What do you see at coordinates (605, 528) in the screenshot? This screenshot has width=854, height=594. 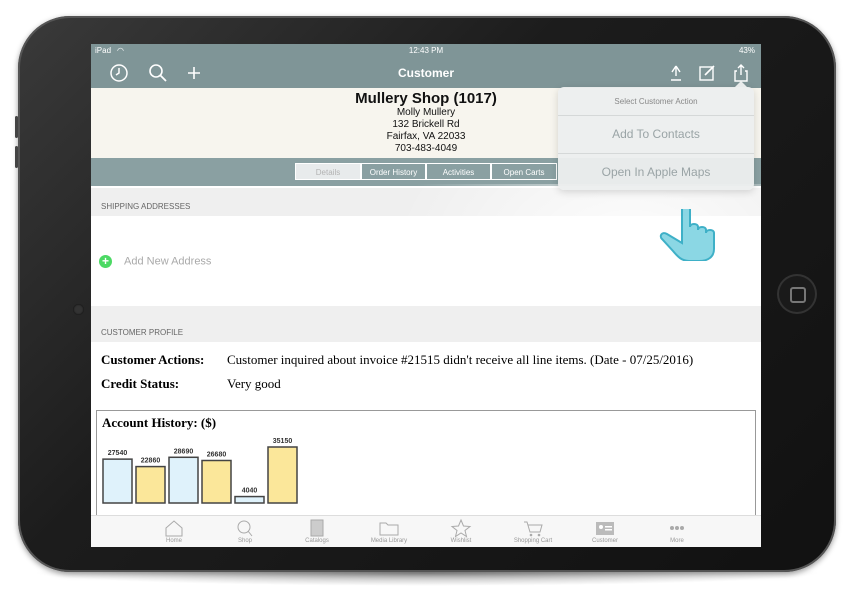 I see `contact-card-icon` at bounding box center [605, 528].